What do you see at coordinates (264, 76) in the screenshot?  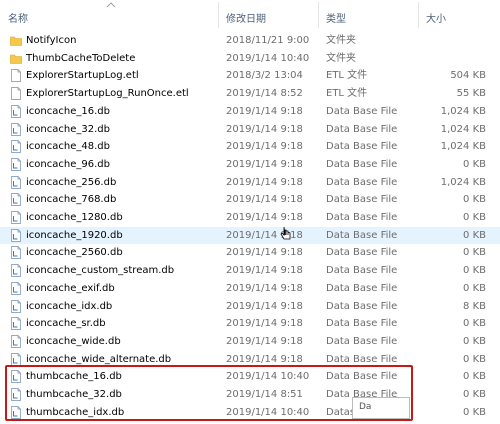 I see `file-modified-date: 2018/3/2 13:04` at bounding box center [264, 76].